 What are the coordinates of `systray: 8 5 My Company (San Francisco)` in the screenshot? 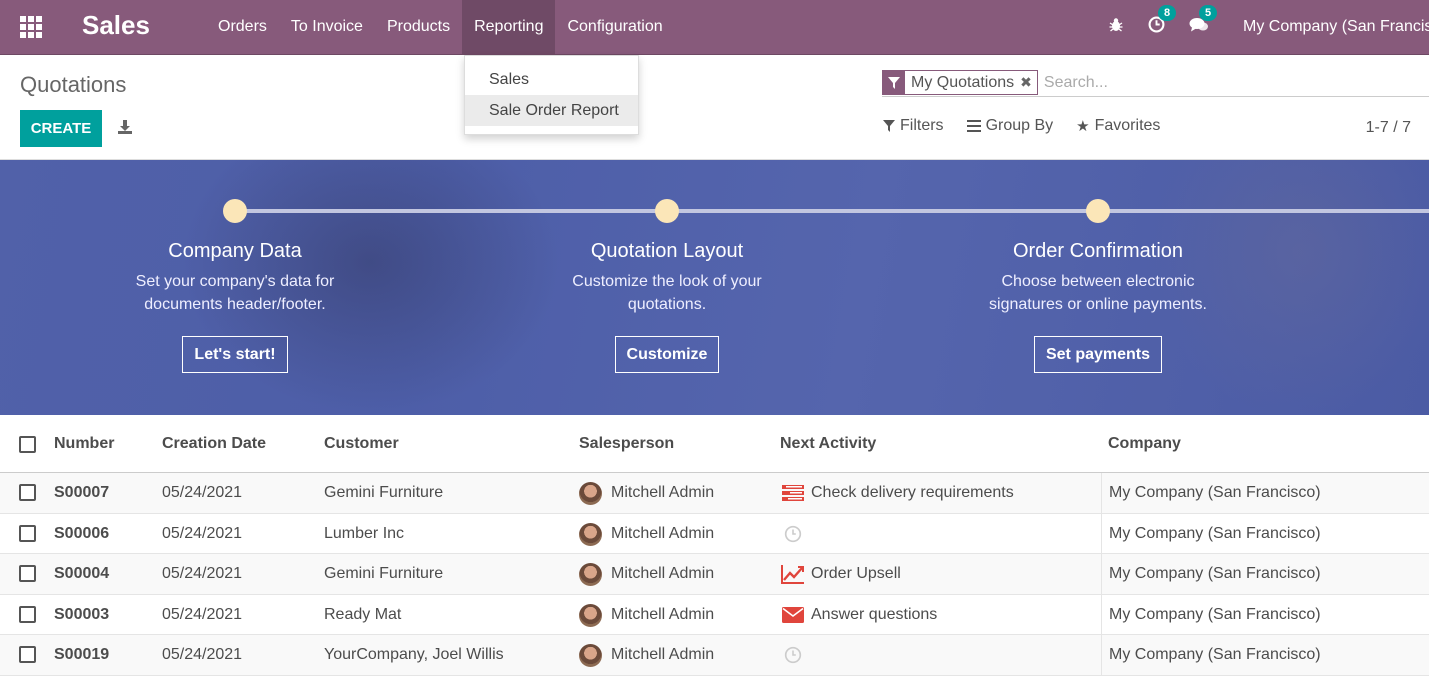 It's located at (1268, 27).